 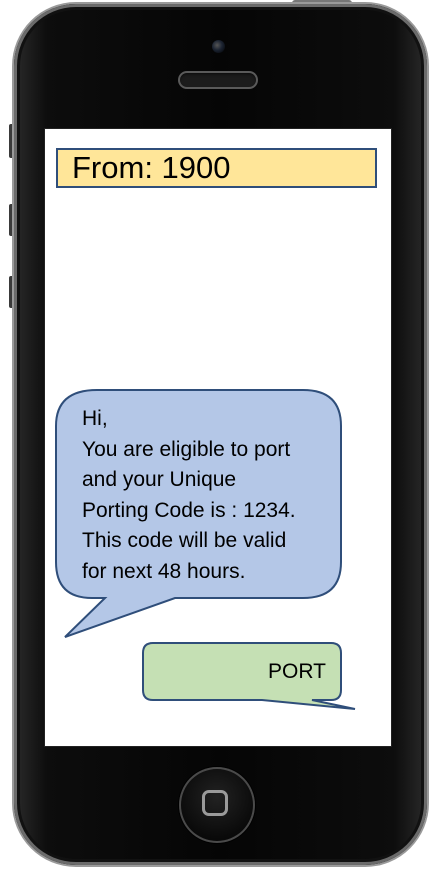 I want to click on message-line: for next 48 hours., so click(x=164, y=571).